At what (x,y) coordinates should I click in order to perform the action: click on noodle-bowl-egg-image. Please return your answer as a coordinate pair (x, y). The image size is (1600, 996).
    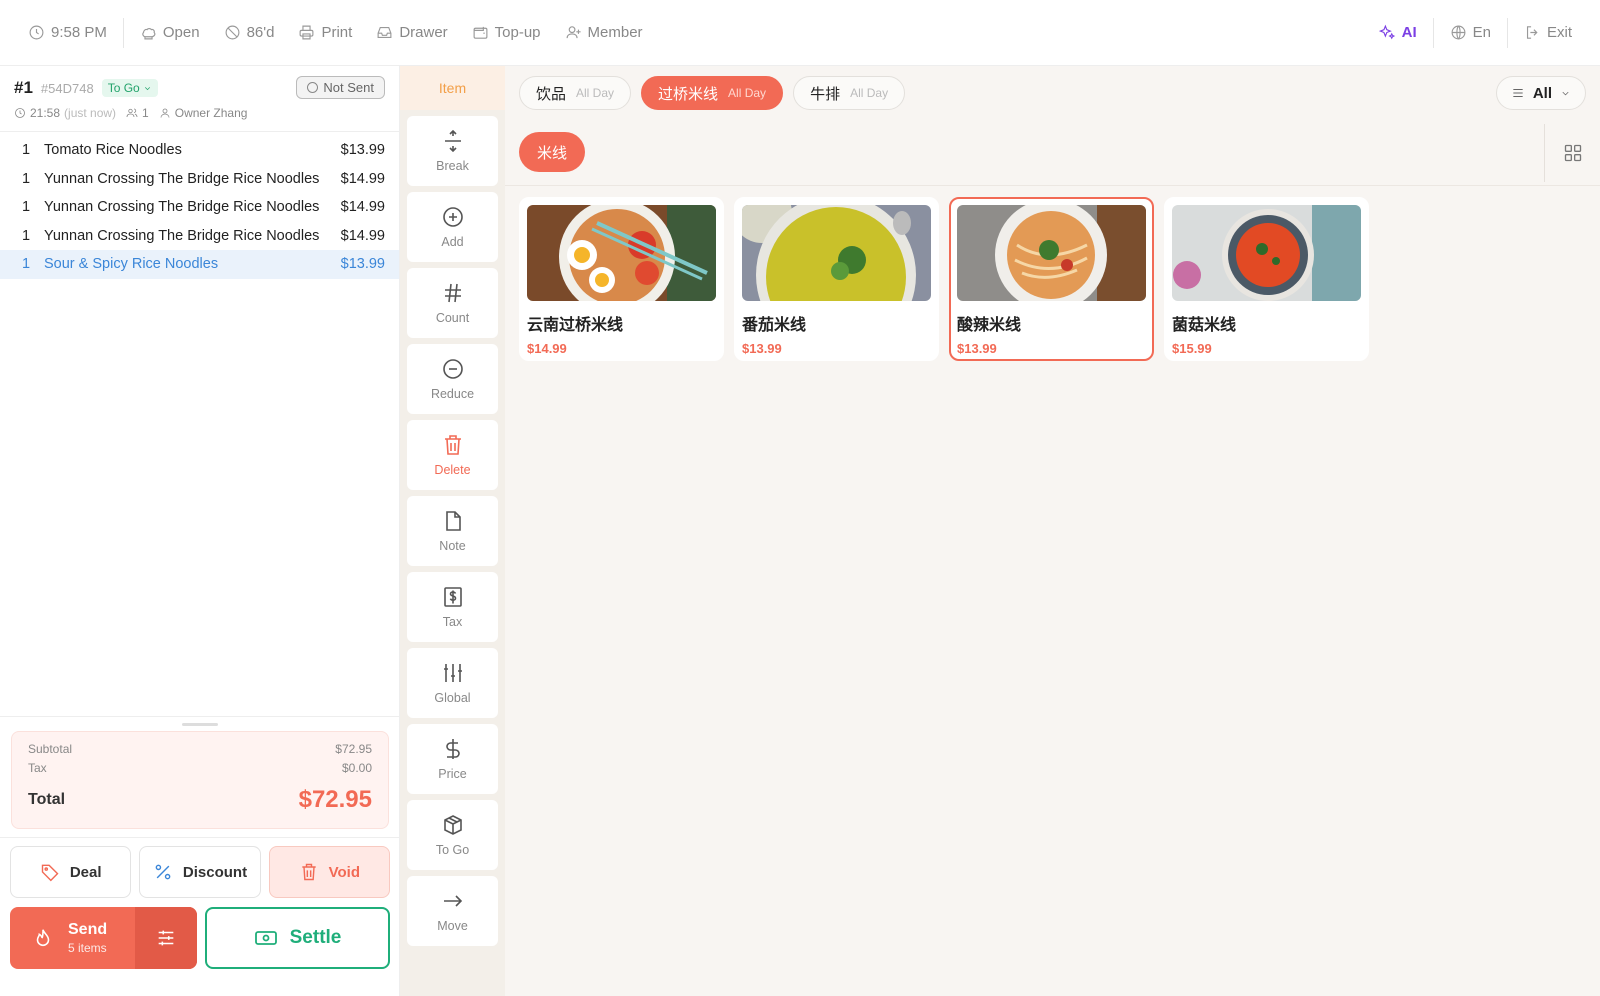
    Looking at the image, I should click on (621, 253).